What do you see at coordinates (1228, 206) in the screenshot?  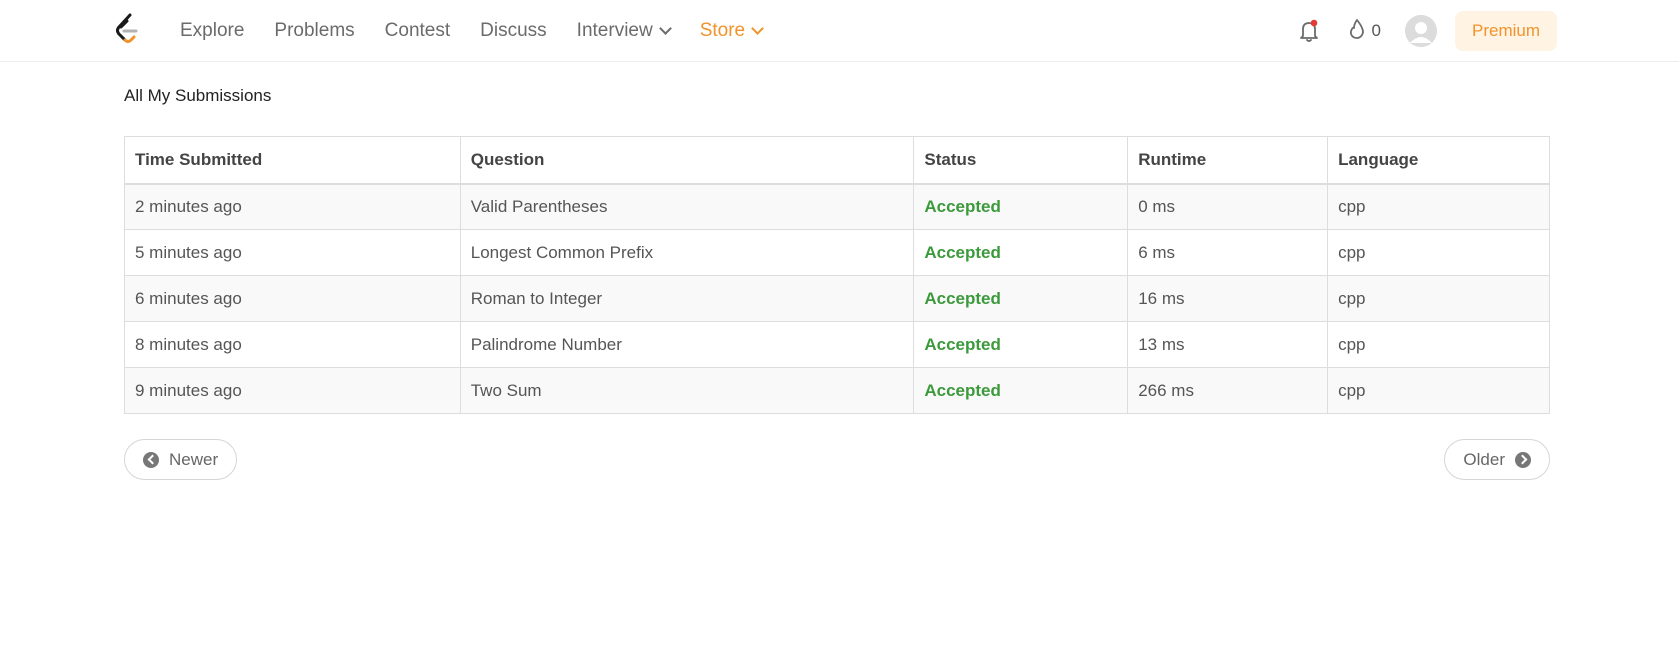 I see `cell-runtime: 0 ms` at bounding box center [1228, 206].